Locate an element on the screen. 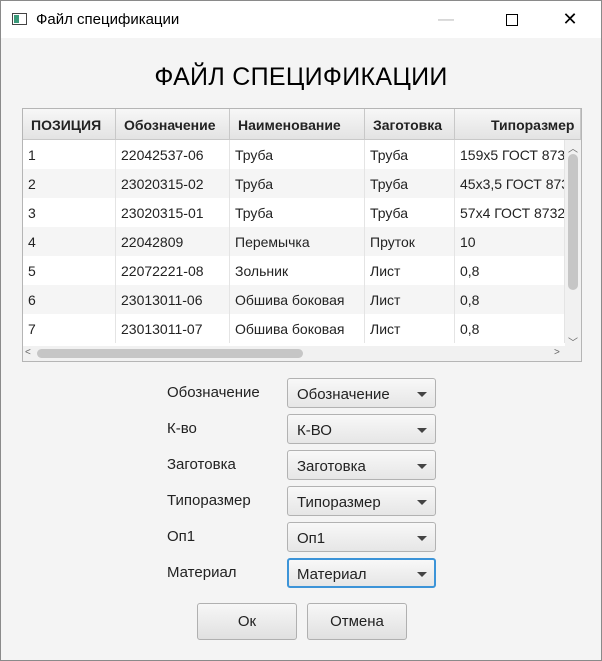  page-title: ФАЙЛ СПЕЦИФИКАЦИИ is located at coordinates (301, 77).